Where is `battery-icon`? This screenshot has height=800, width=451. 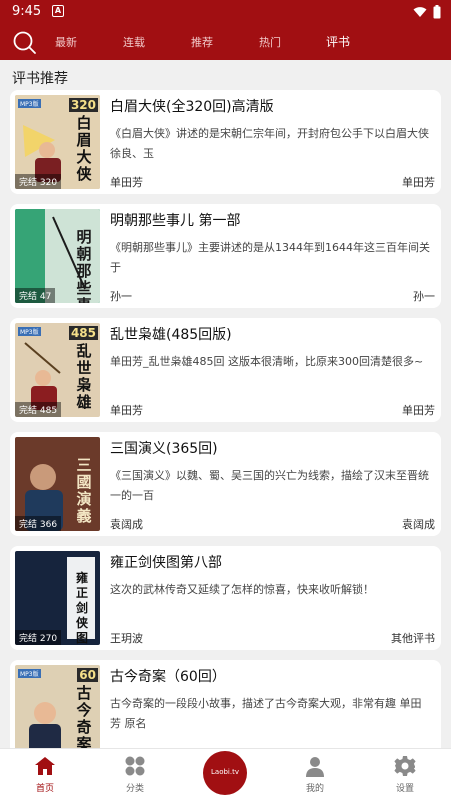 battery-icon is located at coordinates (437, 12).